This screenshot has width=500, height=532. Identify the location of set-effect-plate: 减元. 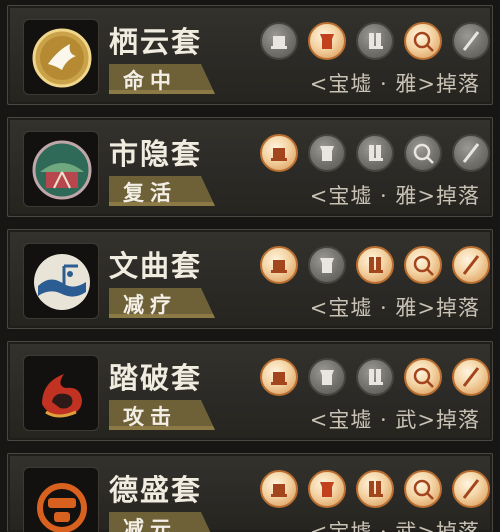
(162, 522).